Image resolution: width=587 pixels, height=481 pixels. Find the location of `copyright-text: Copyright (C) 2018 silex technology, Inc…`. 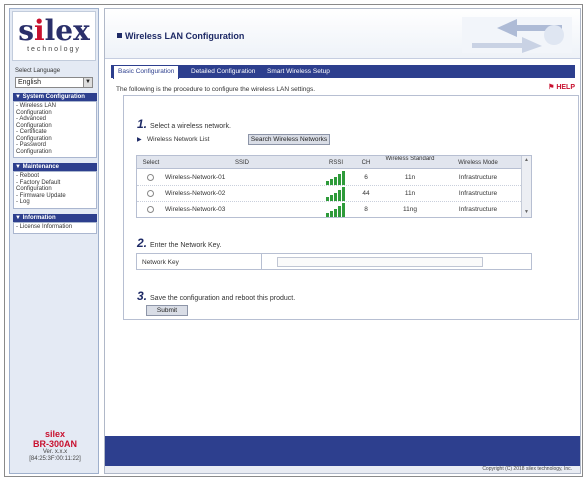

copyright-text: Copyright (C) 2018 silex technology, Inc… is located at coordinates (342, 469).